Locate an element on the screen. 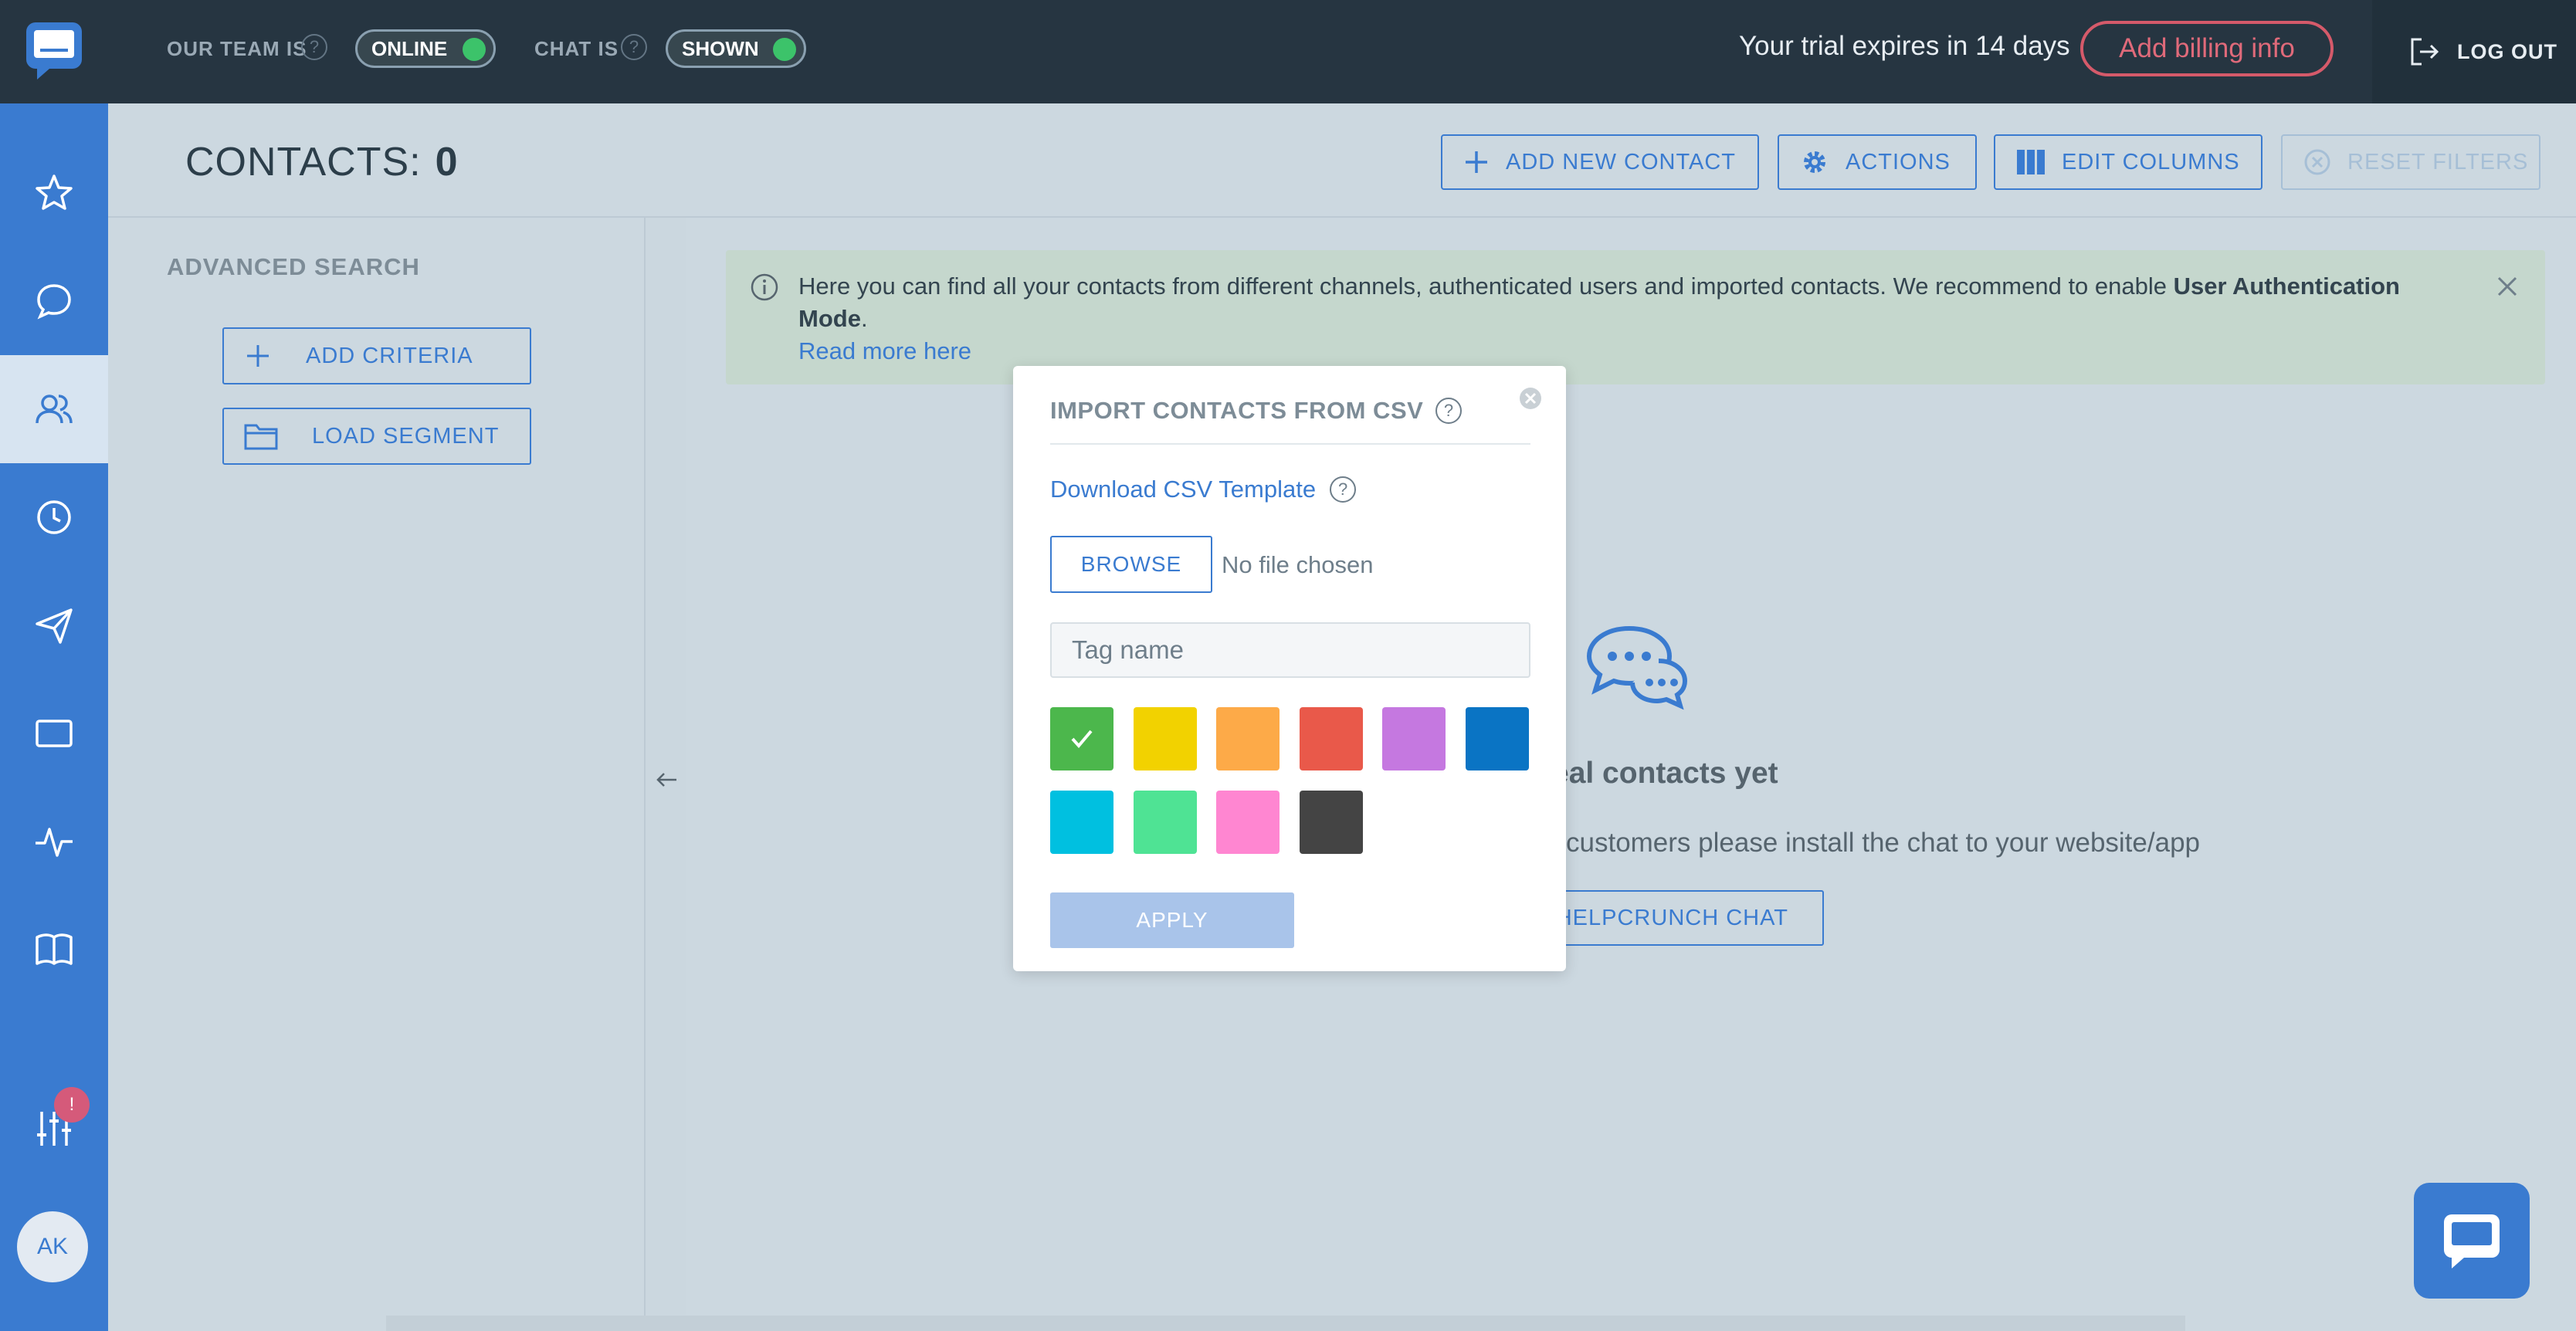 Image resolution: width=2576 pixels, height=1331 pixels. bottom-scrollbar is located at coordinates (1285, 1324).